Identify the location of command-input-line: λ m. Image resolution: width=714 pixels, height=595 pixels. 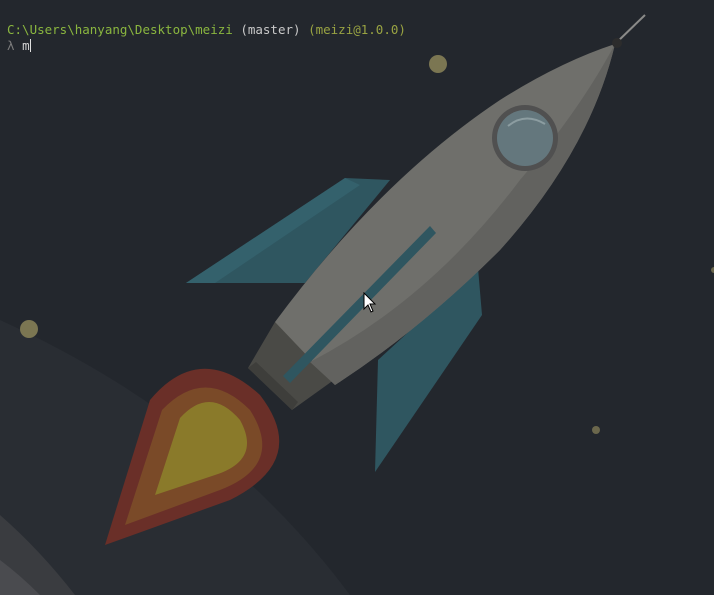
(19, 46).